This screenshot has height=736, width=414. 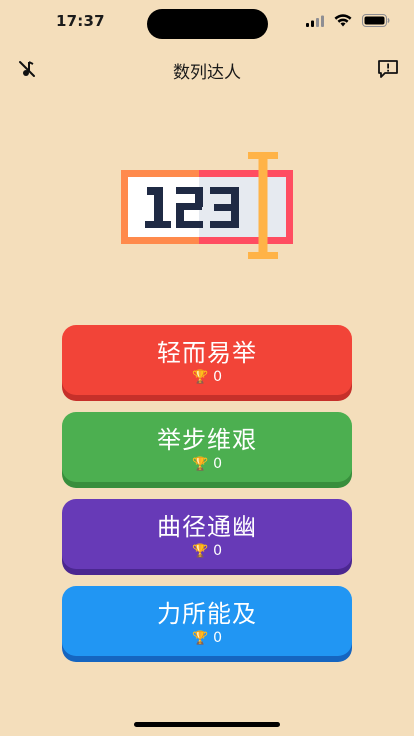 I want to click on feedback-icon, so click(x=388, y=69).